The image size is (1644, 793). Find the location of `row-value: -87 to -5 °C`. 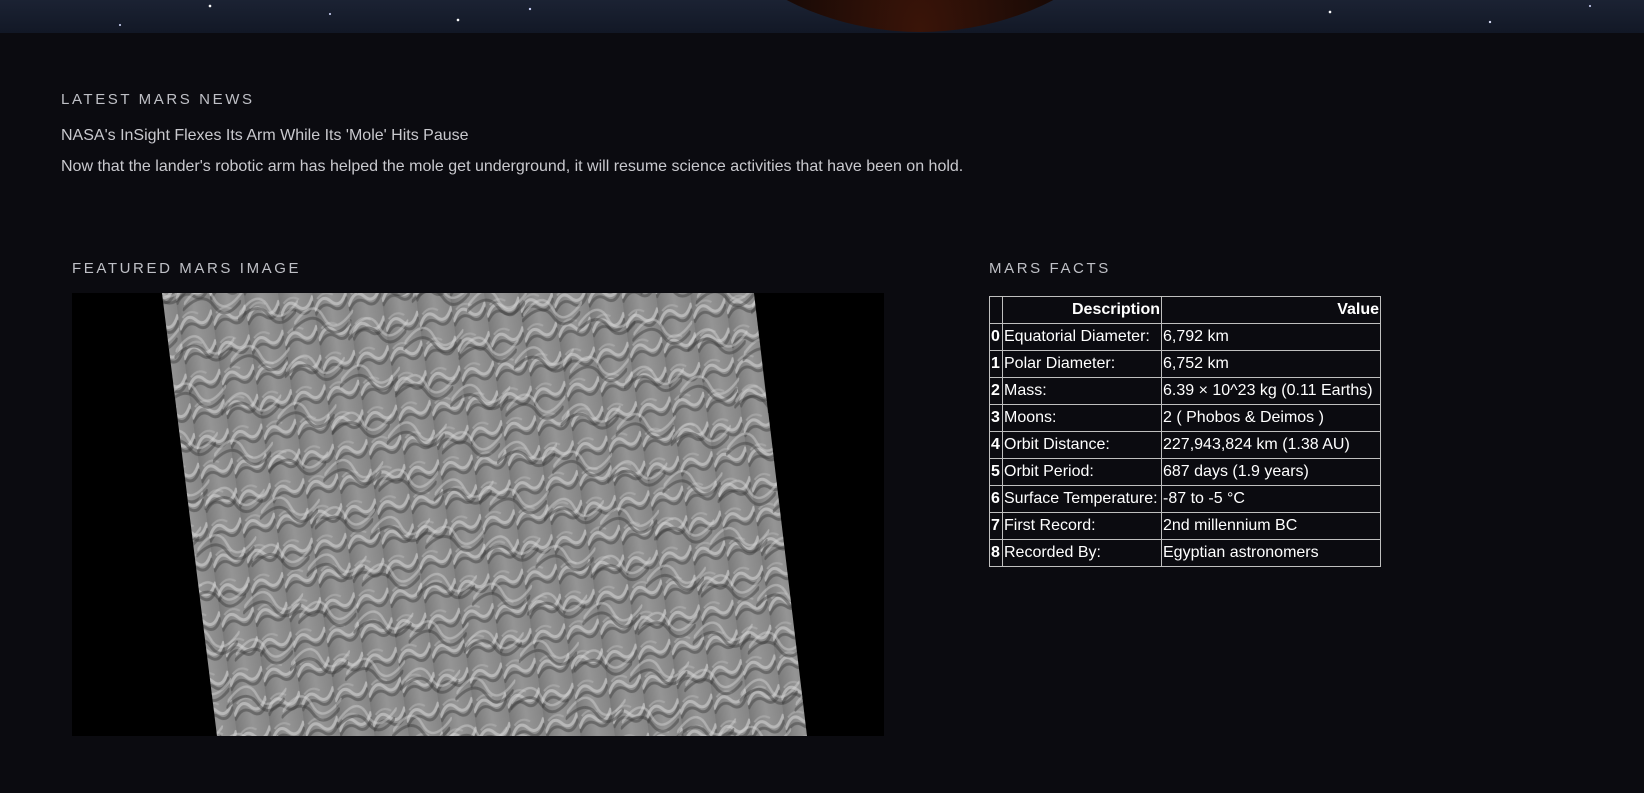

row-value: -87 to -5 °C is located at coordinates (1271, 499).